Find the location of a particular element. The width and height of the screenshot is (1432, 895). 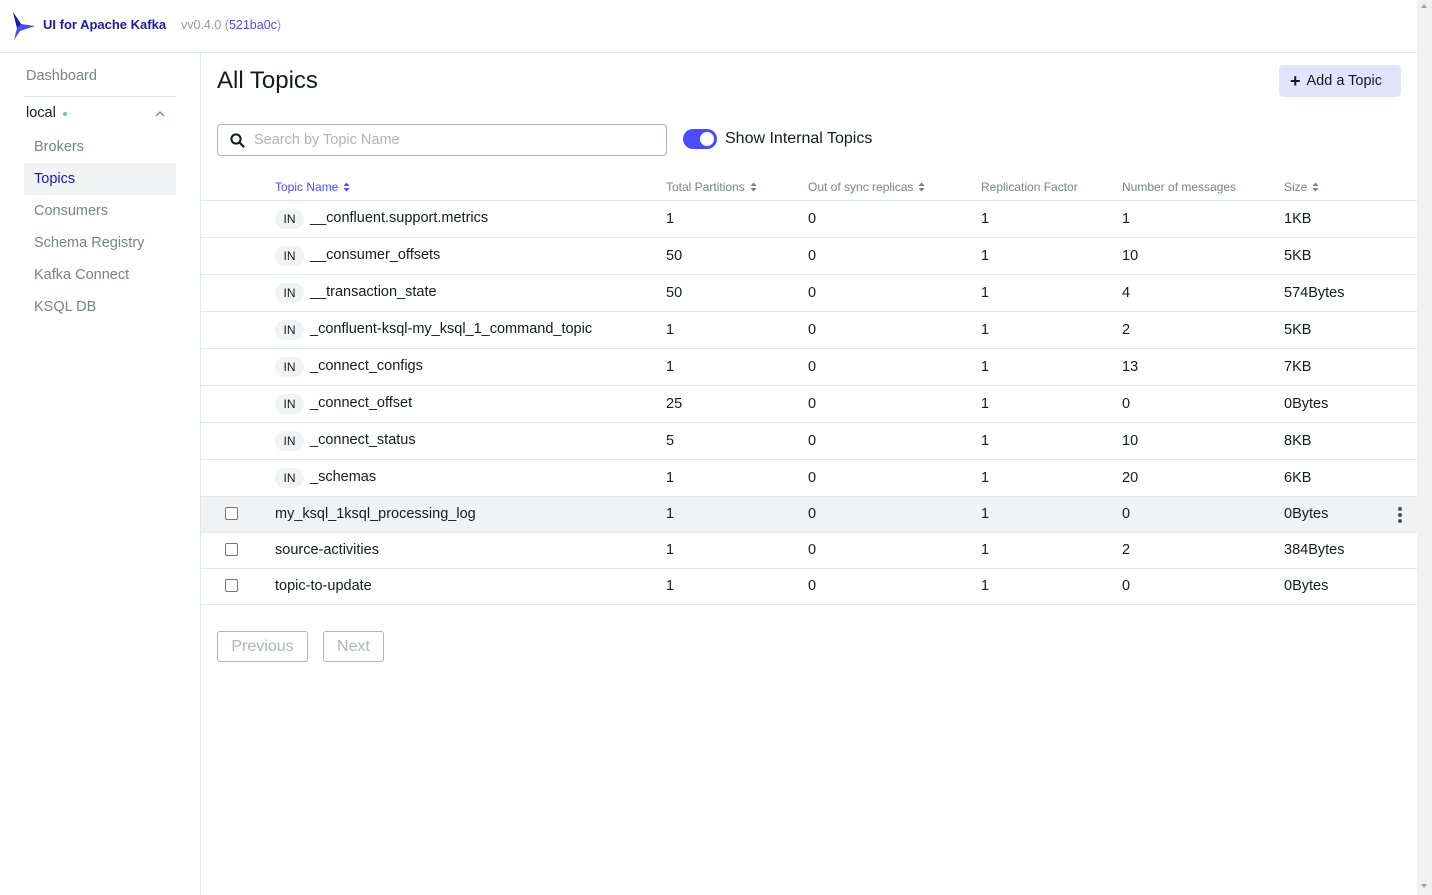

cell-size: 6KB is located at coordinates (1298, 478).